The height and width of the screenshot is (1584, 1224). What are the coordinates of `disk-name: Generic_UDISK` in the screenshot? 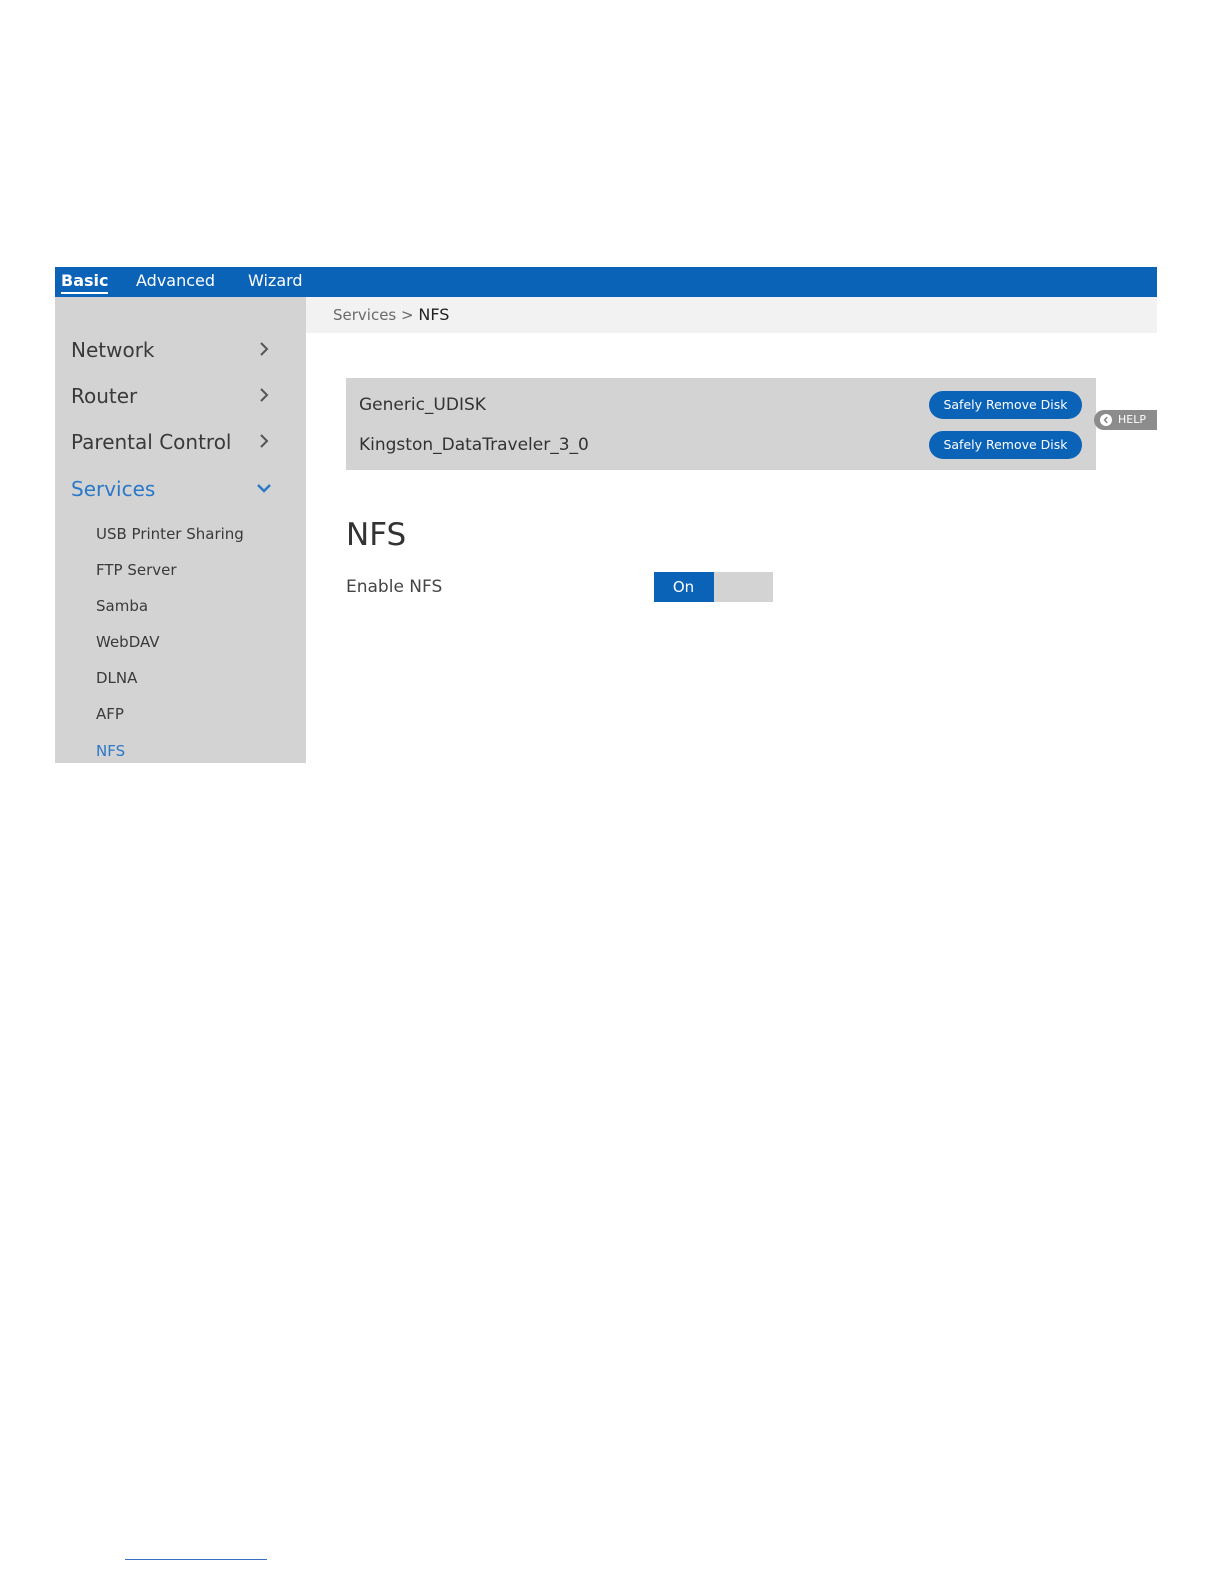 It's located at (422, 405).